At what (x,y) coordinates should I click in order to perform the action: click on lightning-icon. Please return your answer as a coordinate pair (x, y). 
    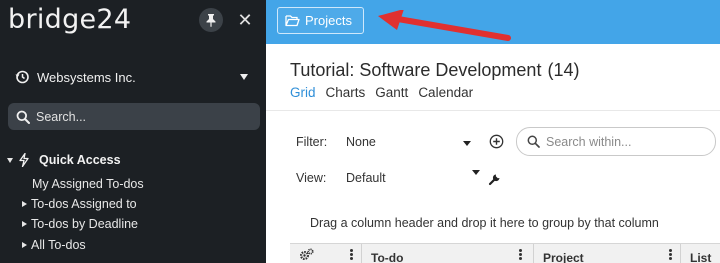
    Looking at the image, I should click on (24, 160).